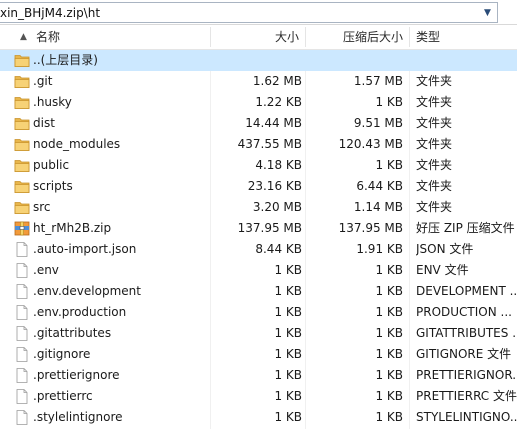  Describe the element at coordinates (378, 81) in the screenshot. I see `item-compressed-size: 1.57 MB` at that location.